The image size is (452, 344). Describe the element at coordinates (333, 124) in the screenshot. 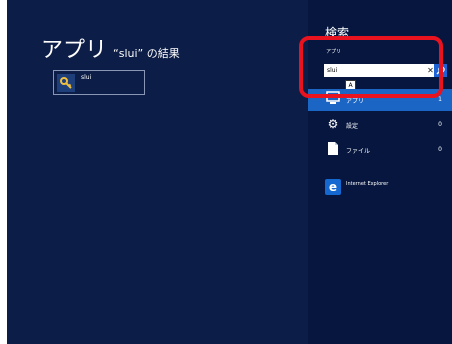

I see `gear-icon: ⚙` at that location.